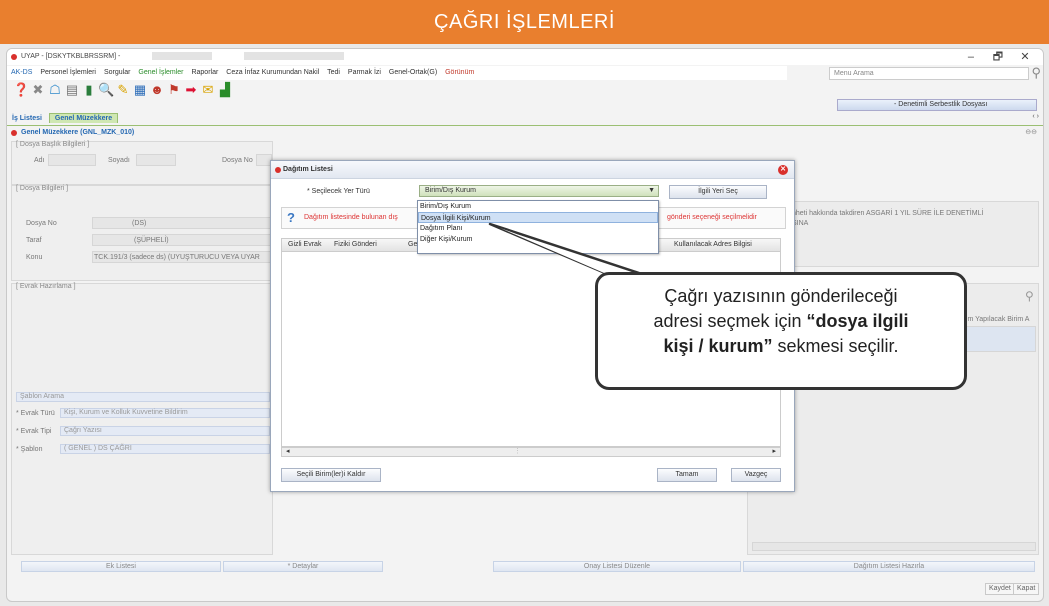  Describe the element at coordinates (157, 90) in the screenshot. I see `people-icon: ☻` at that location.